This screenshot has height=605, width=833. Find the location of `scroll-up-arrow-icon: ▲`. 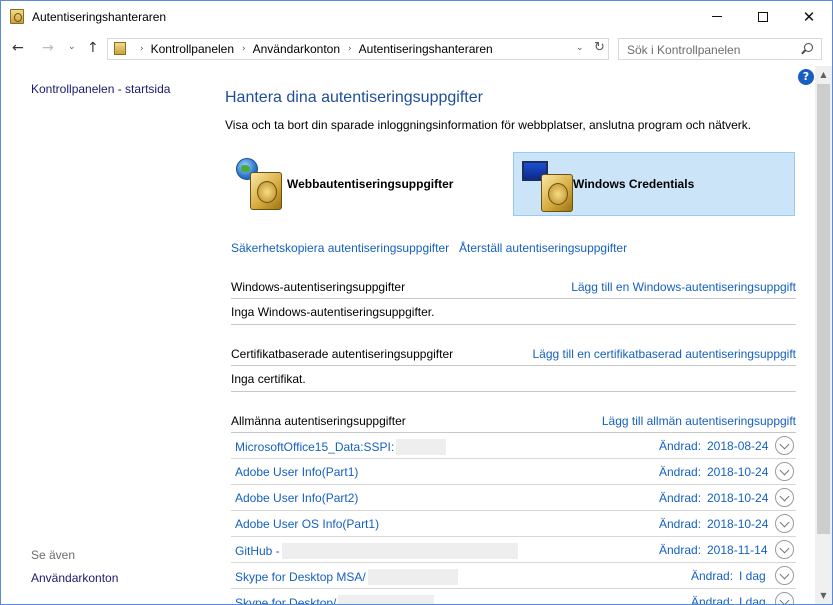

scroll-up-arrow-icon: ▲ is located at coordinates (823, 74).